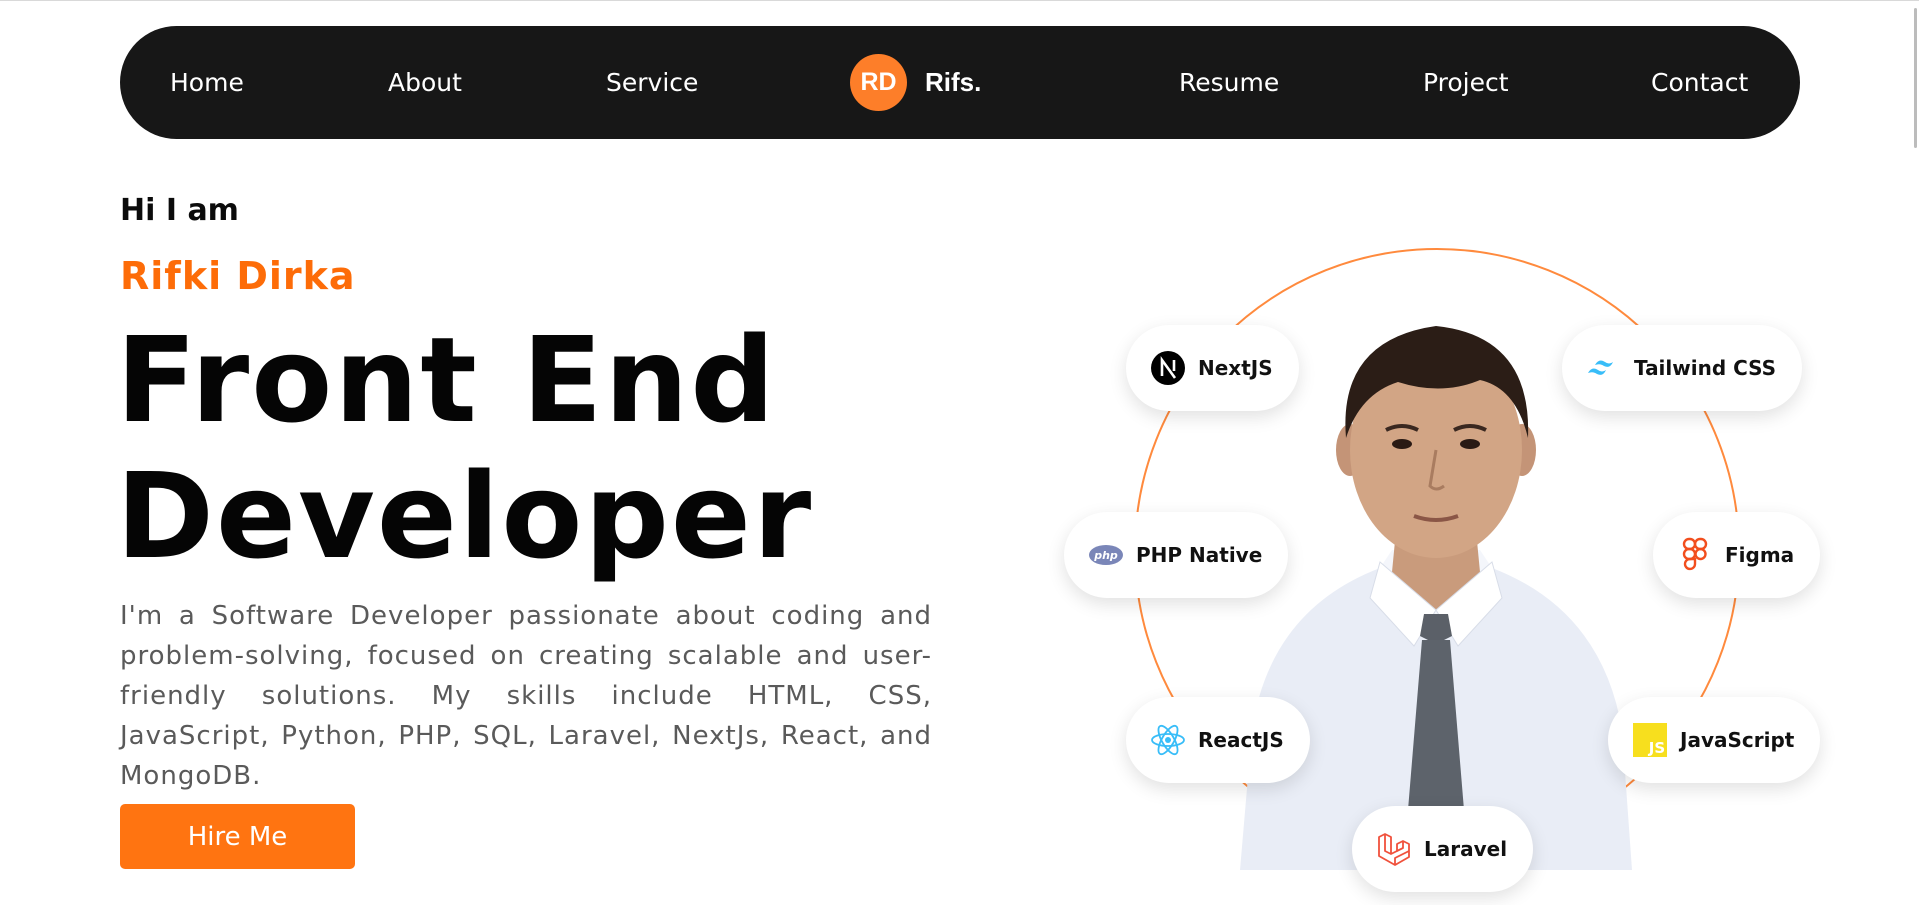 The width and height of the screenshot is (1919, 905). Describe the element at coordinates (446, 380) in the screenshot. I see `role-line-1: Front End` at that location.